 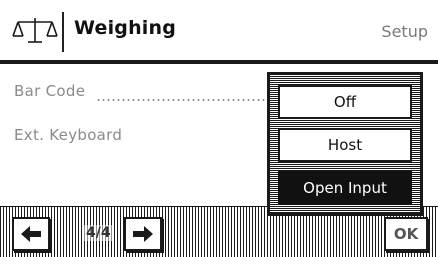 What do you see at coordinates (143, 234) in the screenshot?
I see `next-button` at bounding box center [143, 234].